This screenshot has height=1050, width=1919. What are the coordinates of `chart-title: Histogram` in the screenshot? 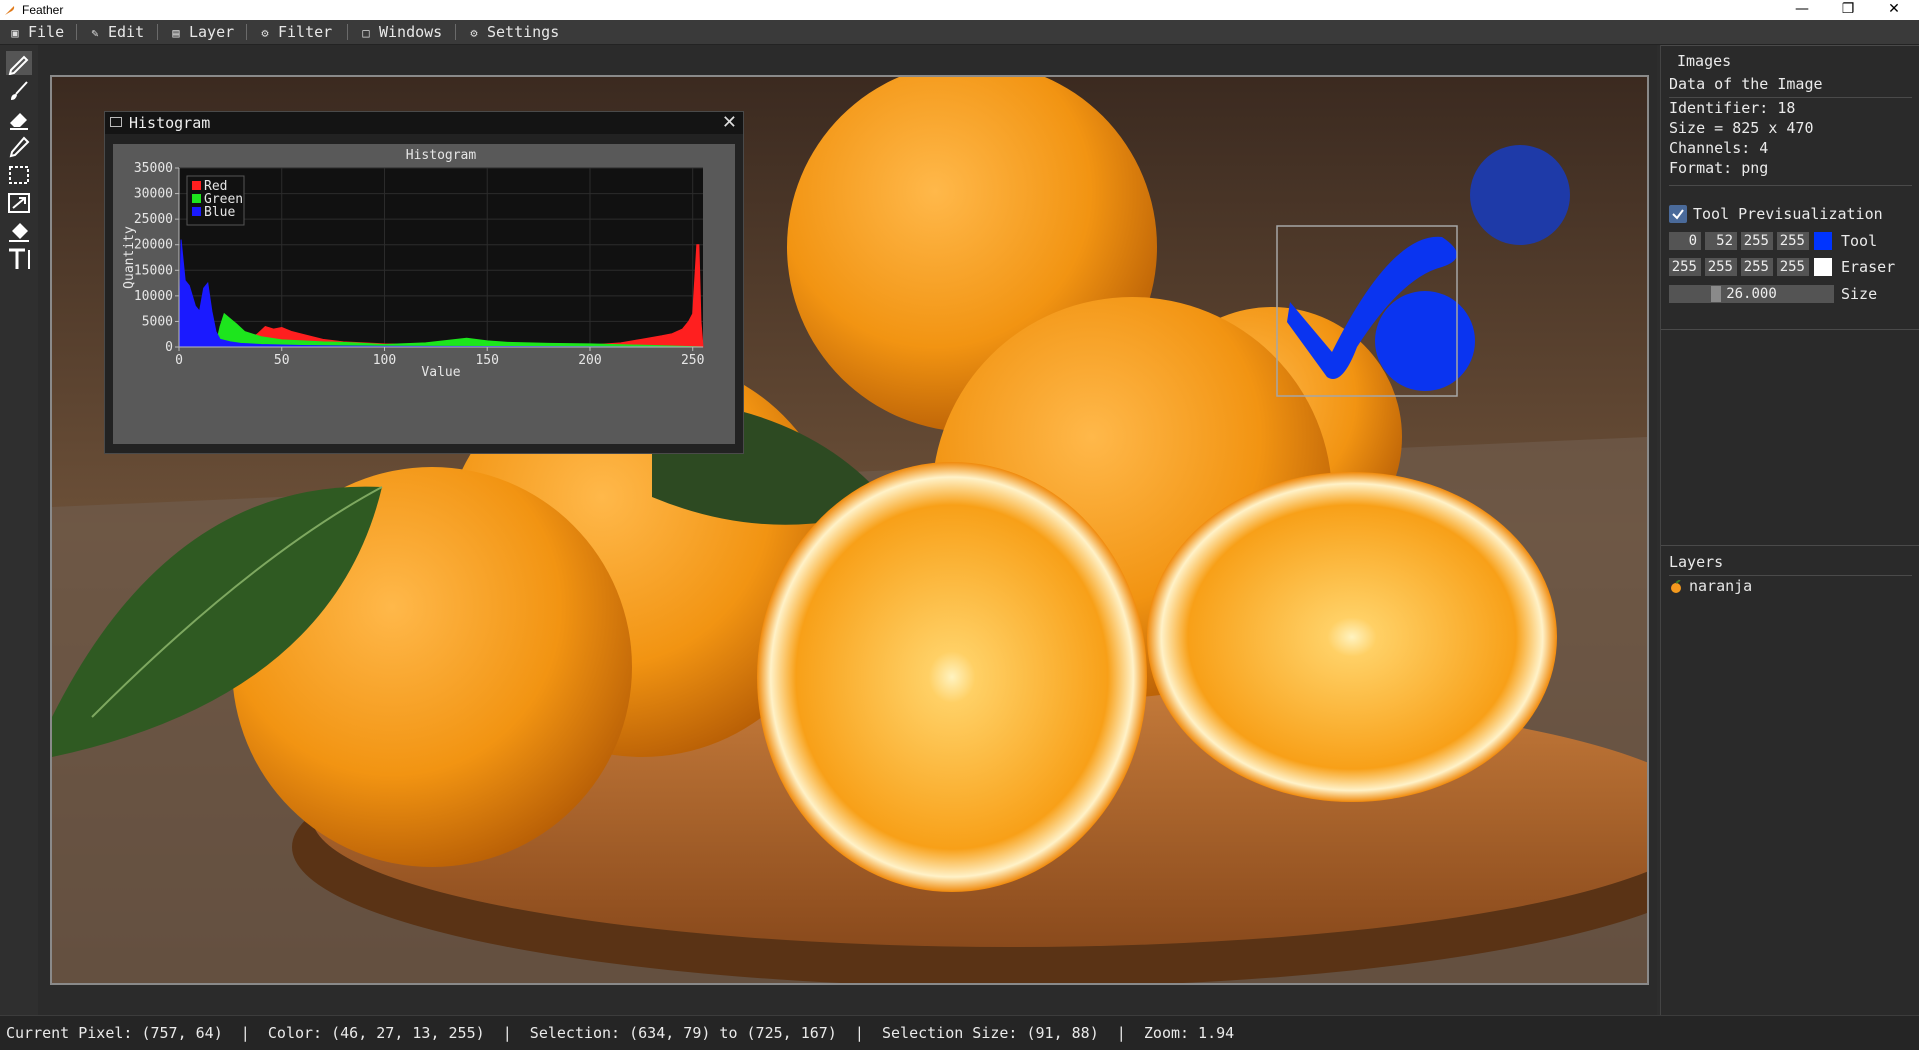 It's located at (441, 155).